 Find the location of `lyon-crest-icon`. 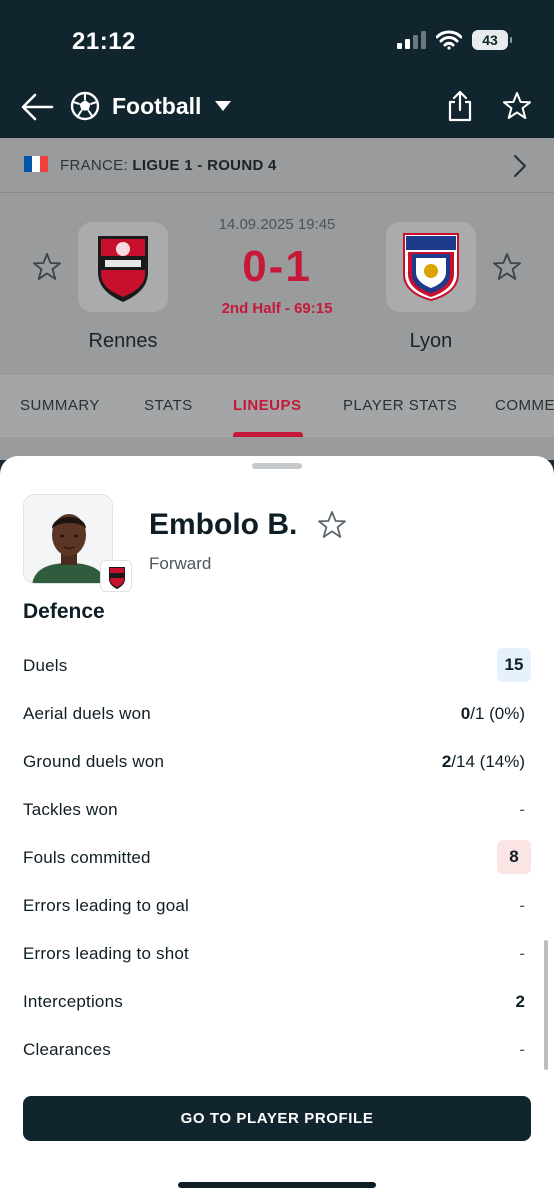

lyon-crest-icon is located at coordinates (431, 267).